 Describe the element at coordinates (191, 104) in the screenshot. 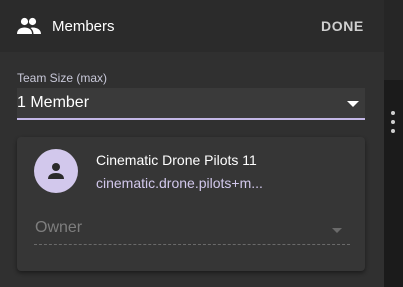

I see `team-size-field: 1 Member` at that location.